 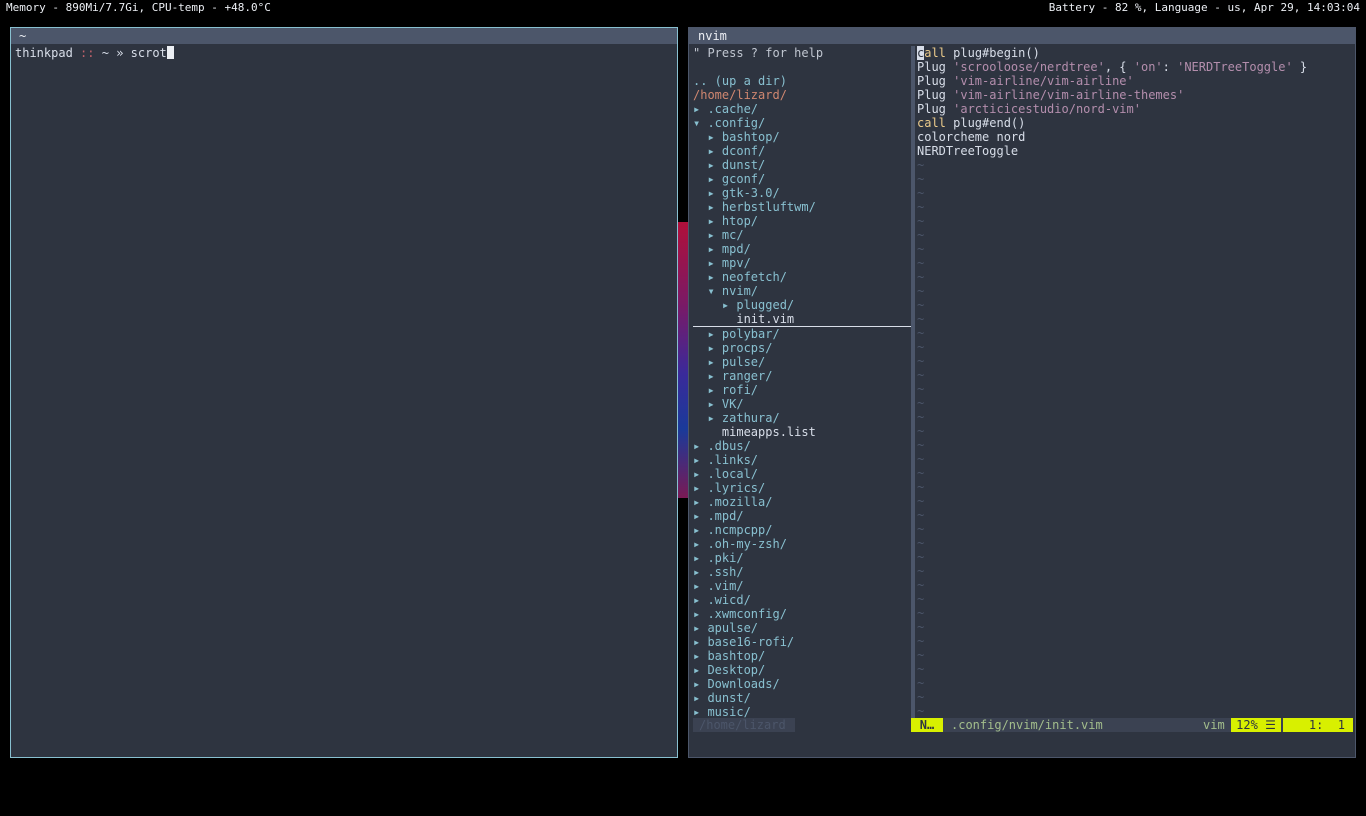 I want to click on prompt-command: scrot, so click(x=149, y=53).